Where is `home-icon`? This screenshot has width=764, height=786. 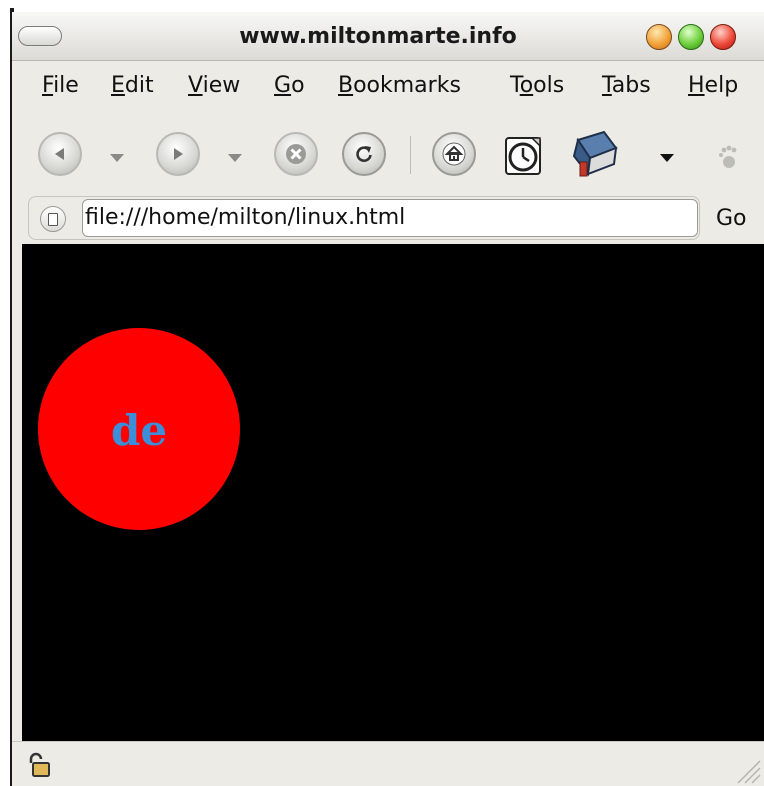
home-icon is located at coordinates (454, 154).